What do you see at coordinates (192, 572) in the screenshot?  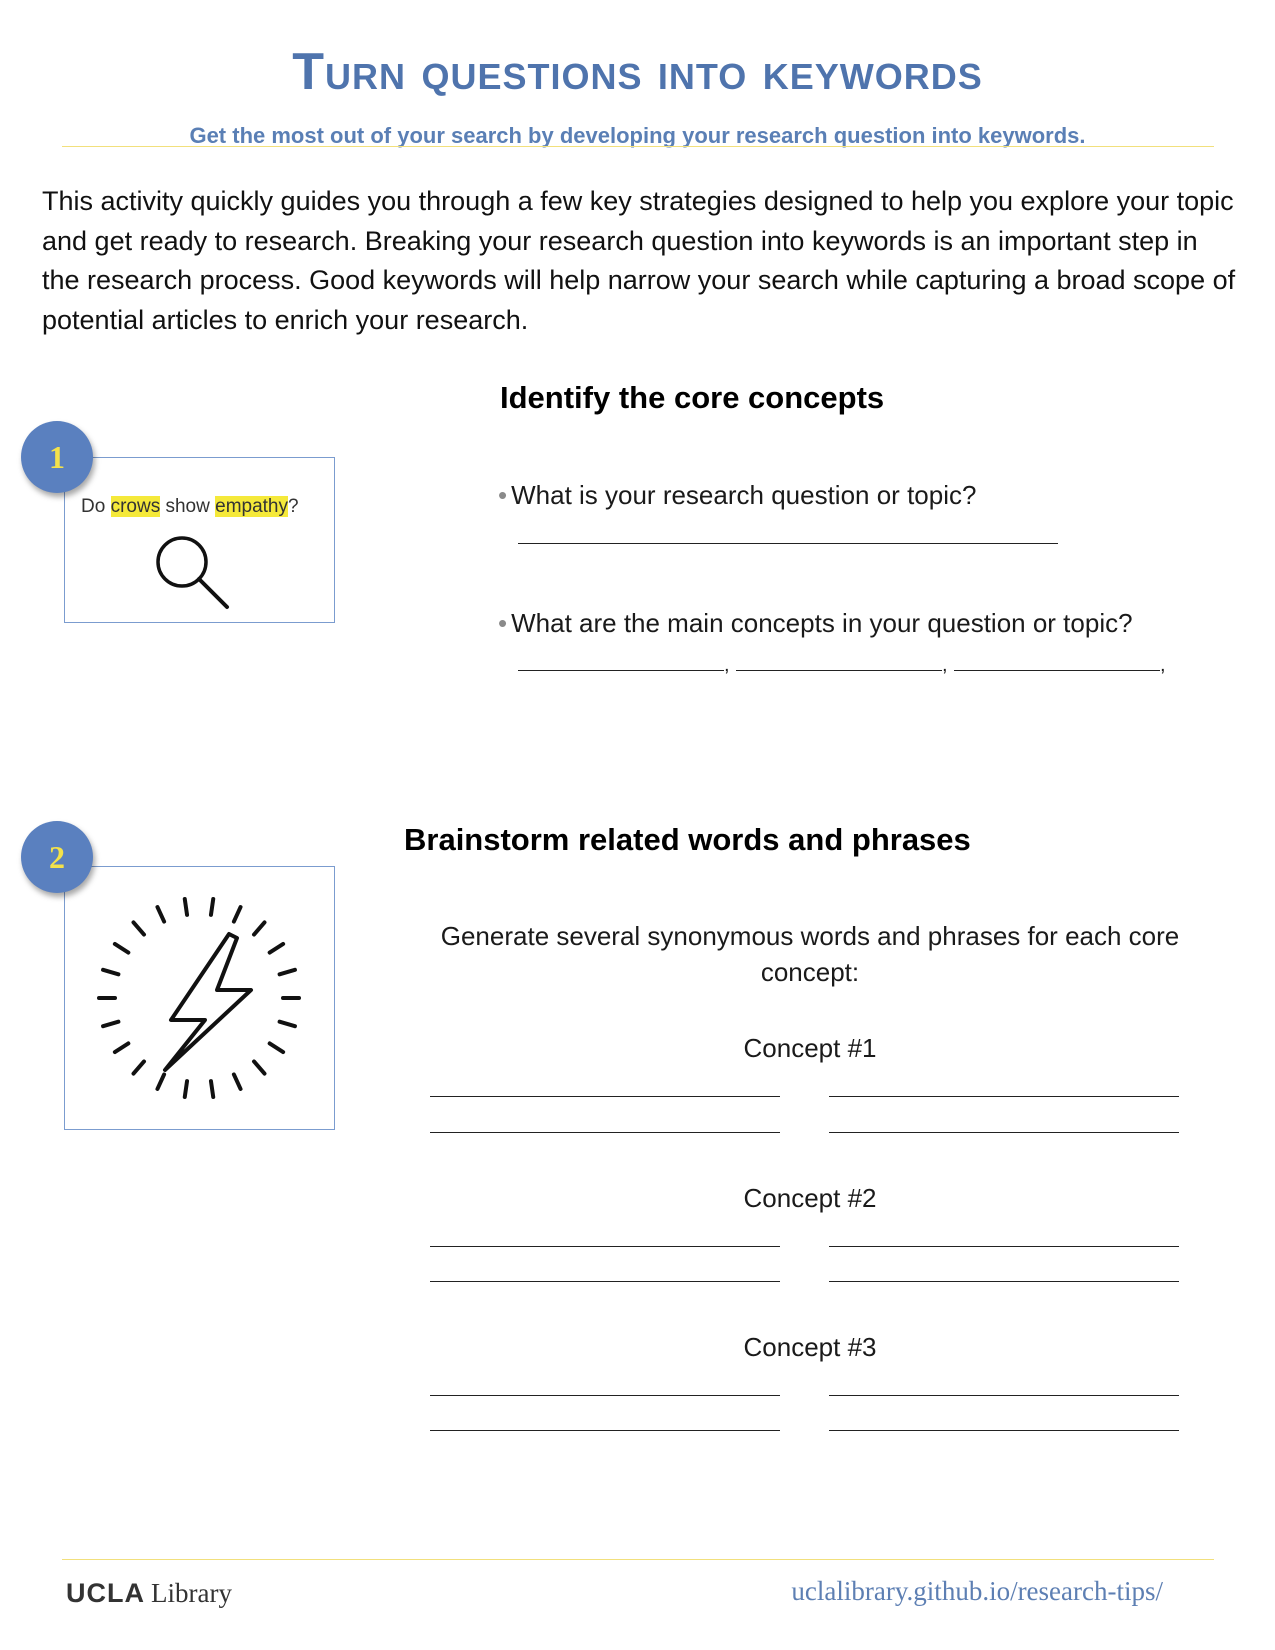 I see `magnifier-icon` at bounding box center [192, 572].